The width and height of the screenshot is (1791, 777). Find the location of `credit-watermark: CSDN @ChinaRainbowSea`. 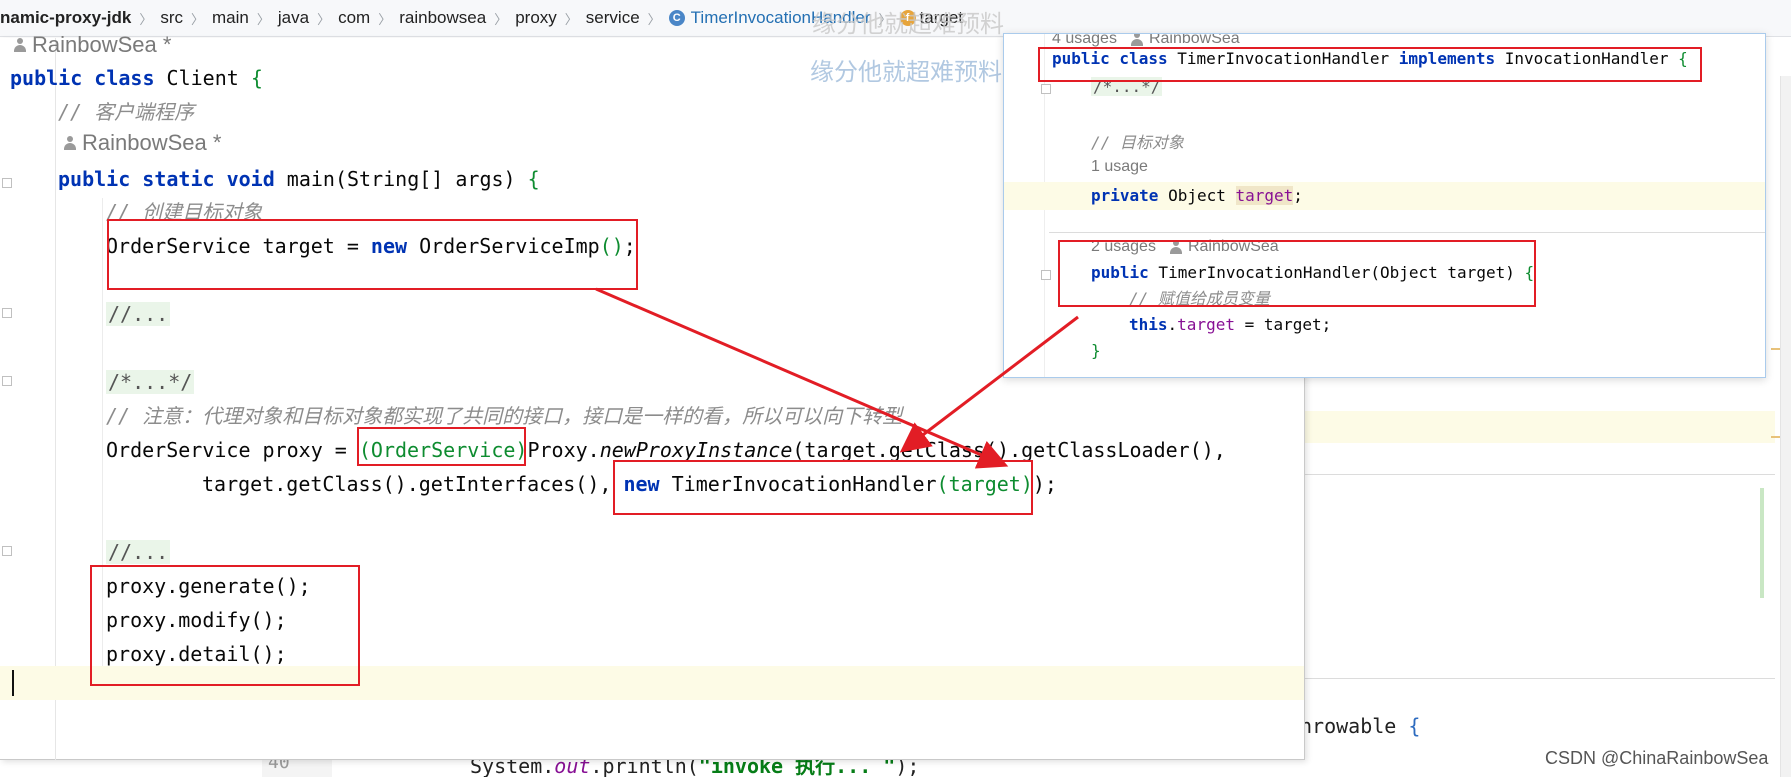

credit-watermark: CSDN @ChinaRainbowSea is located at coordinates (1657, 758).